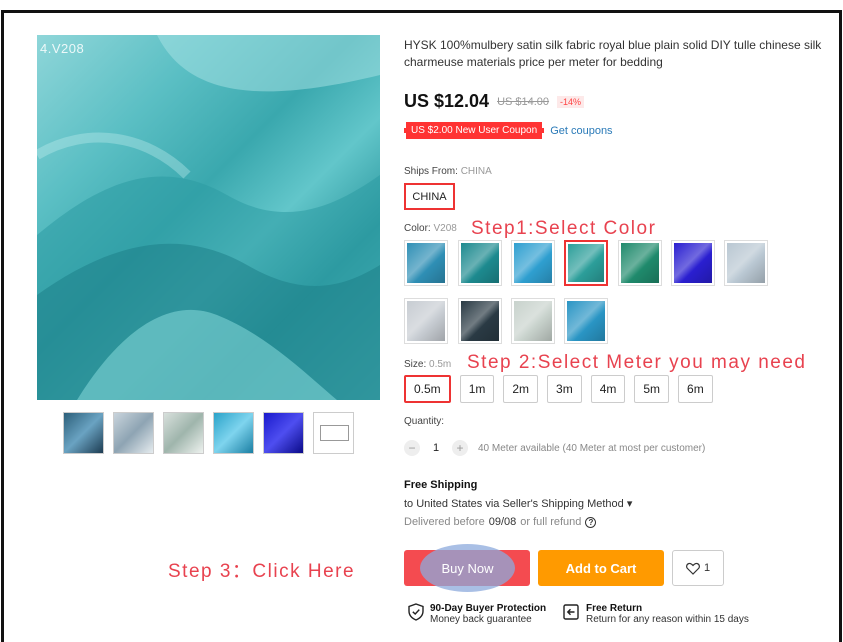 This screenshot has width=843, height=642. I want to click on color-label: Color: V208, so click(430, 228).